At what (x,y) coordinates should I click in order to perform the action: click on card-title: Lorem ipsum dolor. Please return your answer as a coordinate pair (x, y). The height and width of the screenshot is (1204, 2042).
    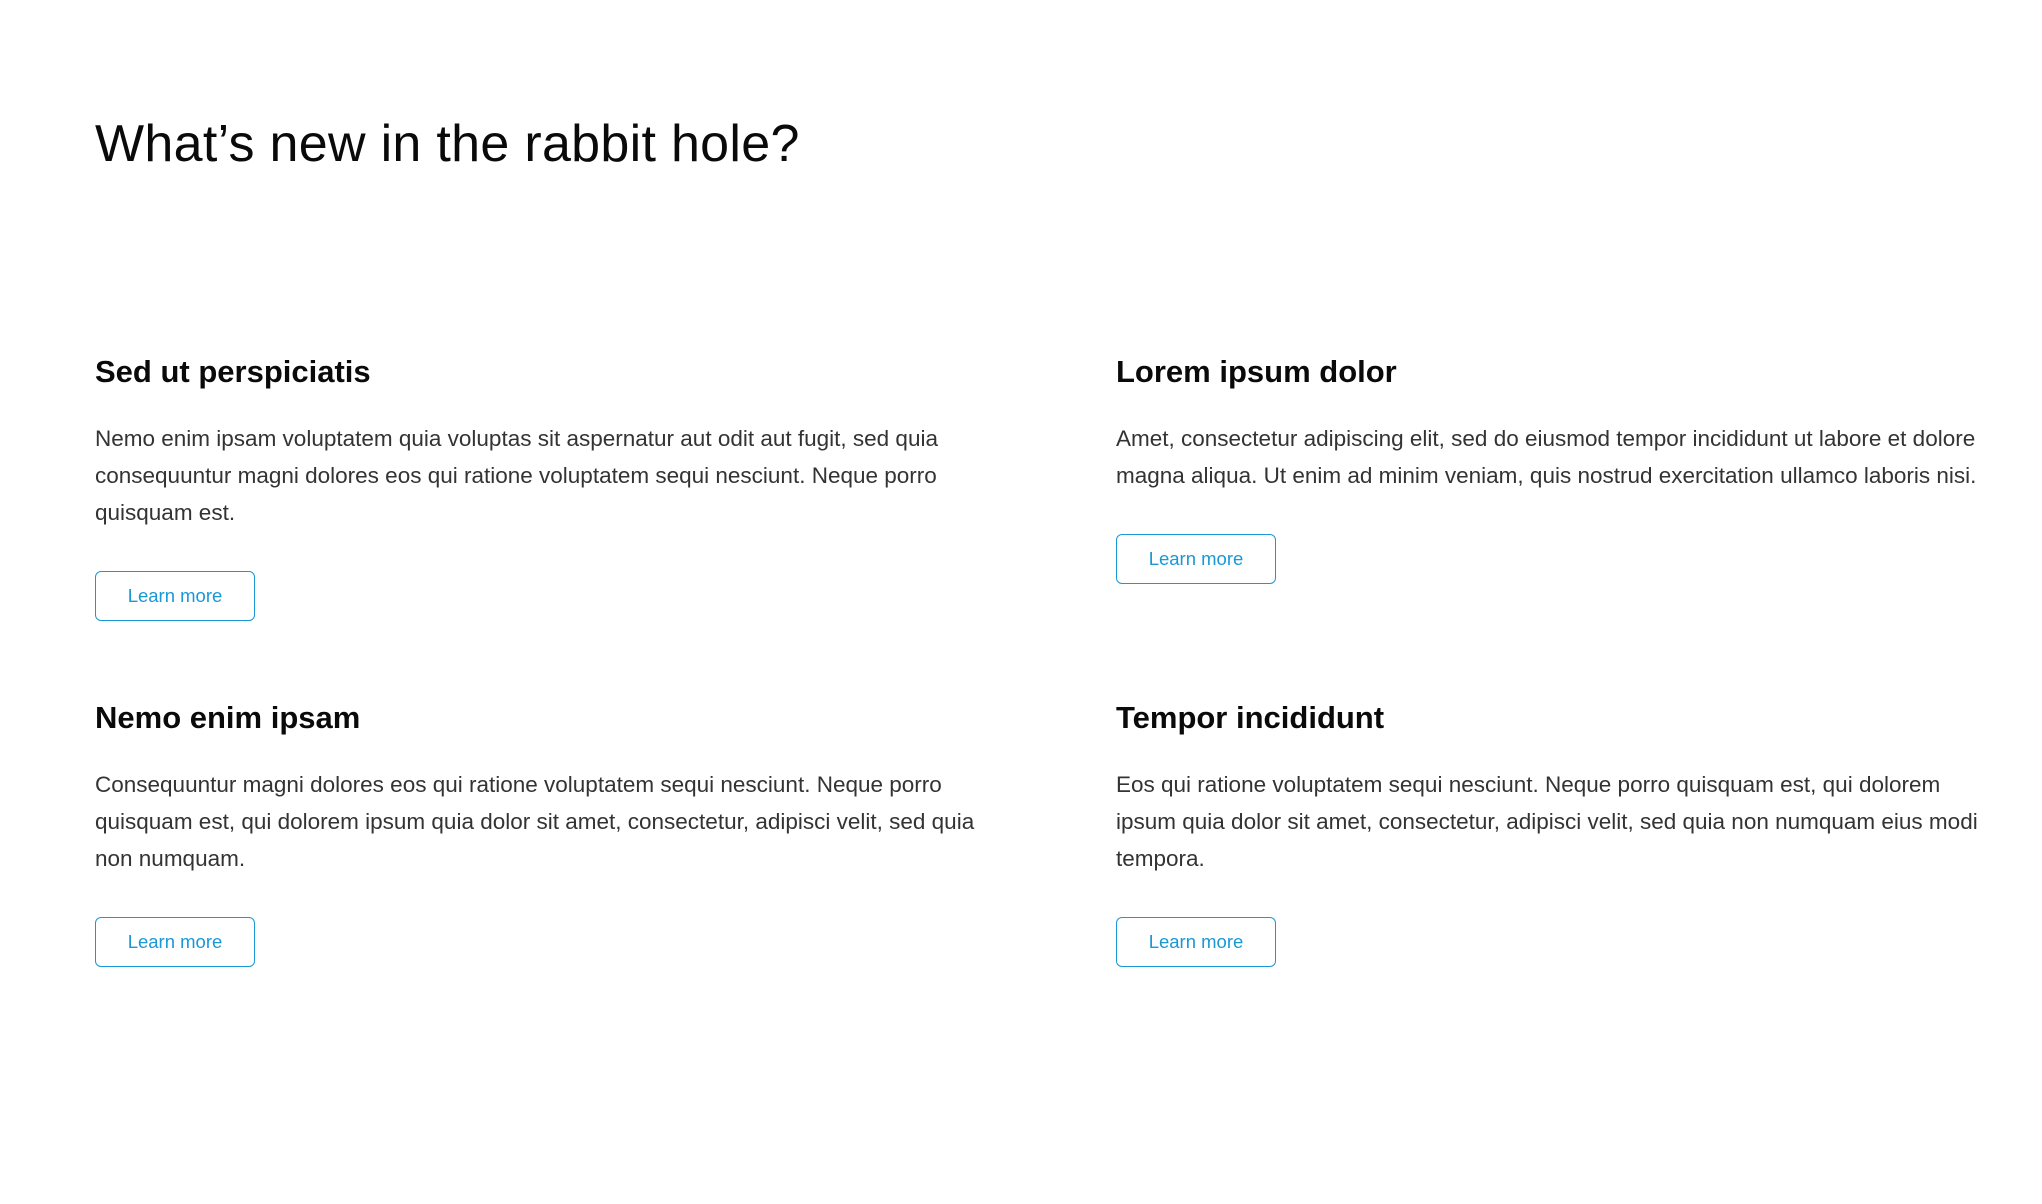
    Looking at the image, I should click on (1256, 371).